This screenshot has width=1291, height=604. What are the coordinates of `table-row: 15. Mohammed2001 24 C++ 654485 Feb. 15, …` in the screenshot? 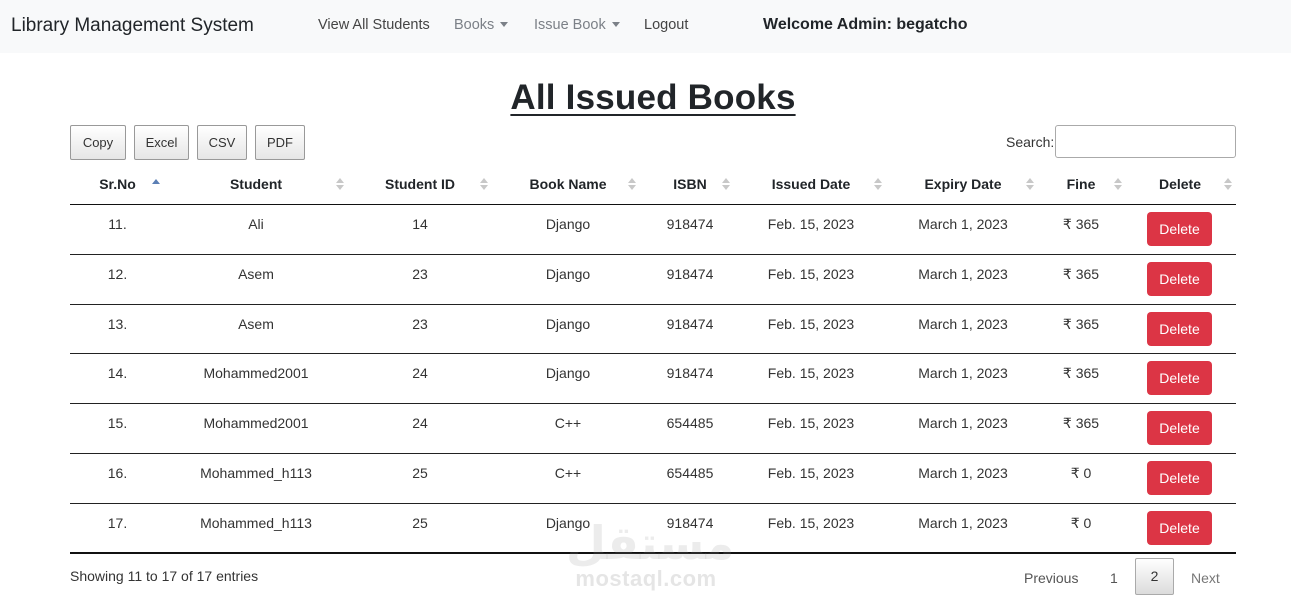 It's located at (653, 429).